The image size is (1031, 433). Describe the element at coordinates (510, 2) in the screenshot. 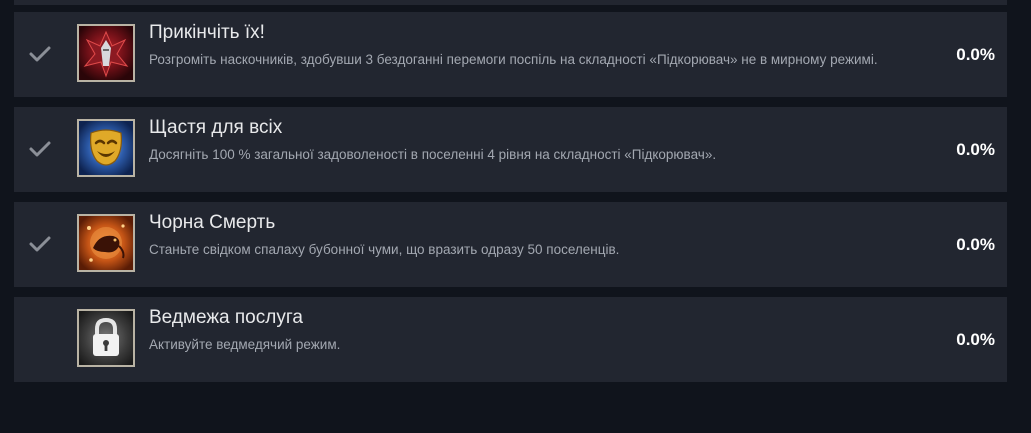

I see `previous-row-edge` at that location.